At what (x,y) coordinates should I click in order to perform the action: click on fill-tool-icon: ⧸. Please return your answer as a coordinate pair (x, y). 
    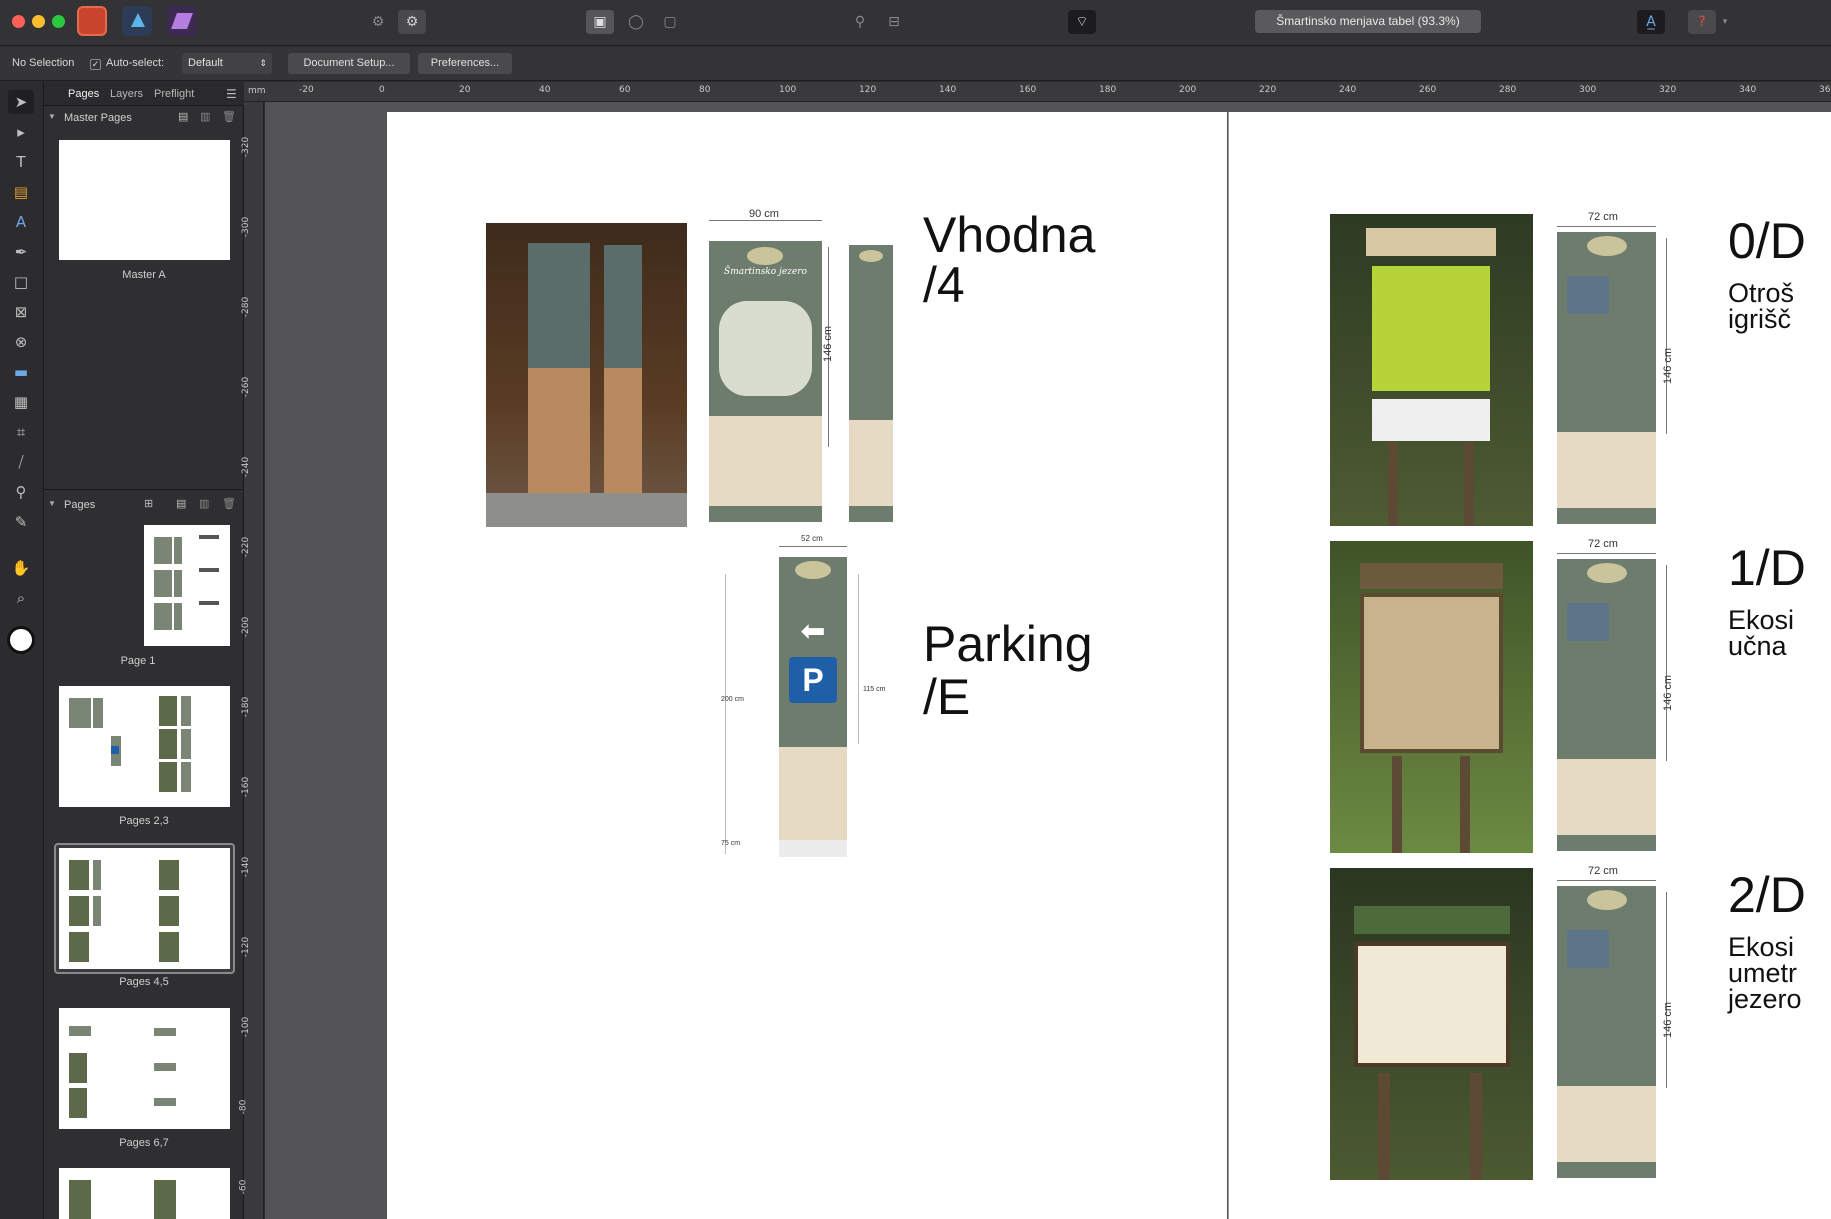
    Looking at the image, I should click on (21, 462).